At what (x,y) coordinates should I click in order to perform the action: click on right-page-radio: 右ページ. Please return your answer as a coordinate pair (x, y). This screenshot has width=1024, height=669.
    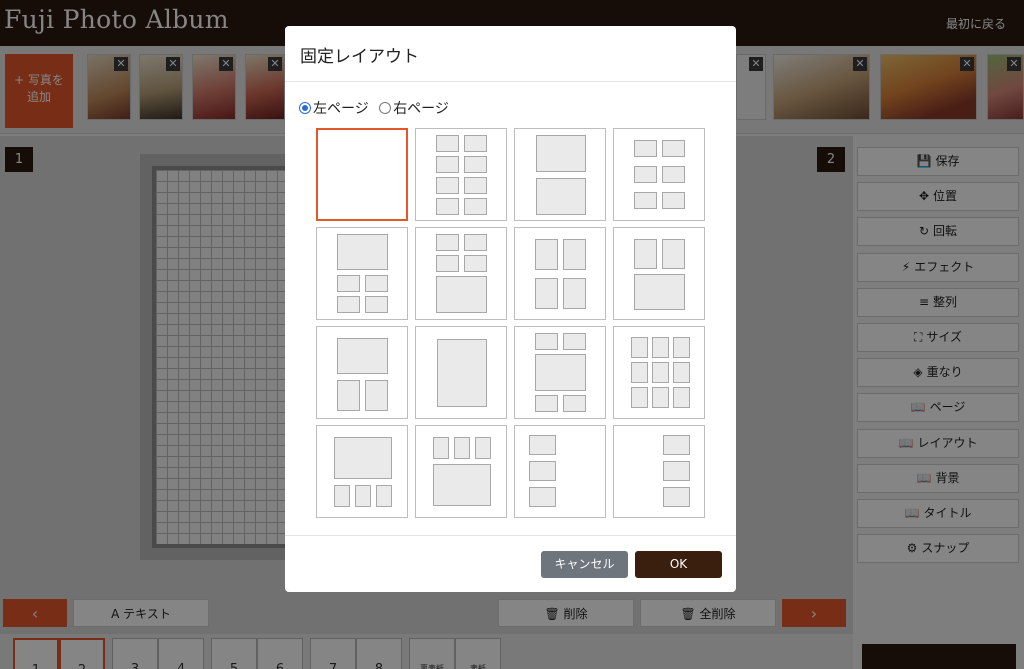
    Looking at the image, I should click on (414, 108).